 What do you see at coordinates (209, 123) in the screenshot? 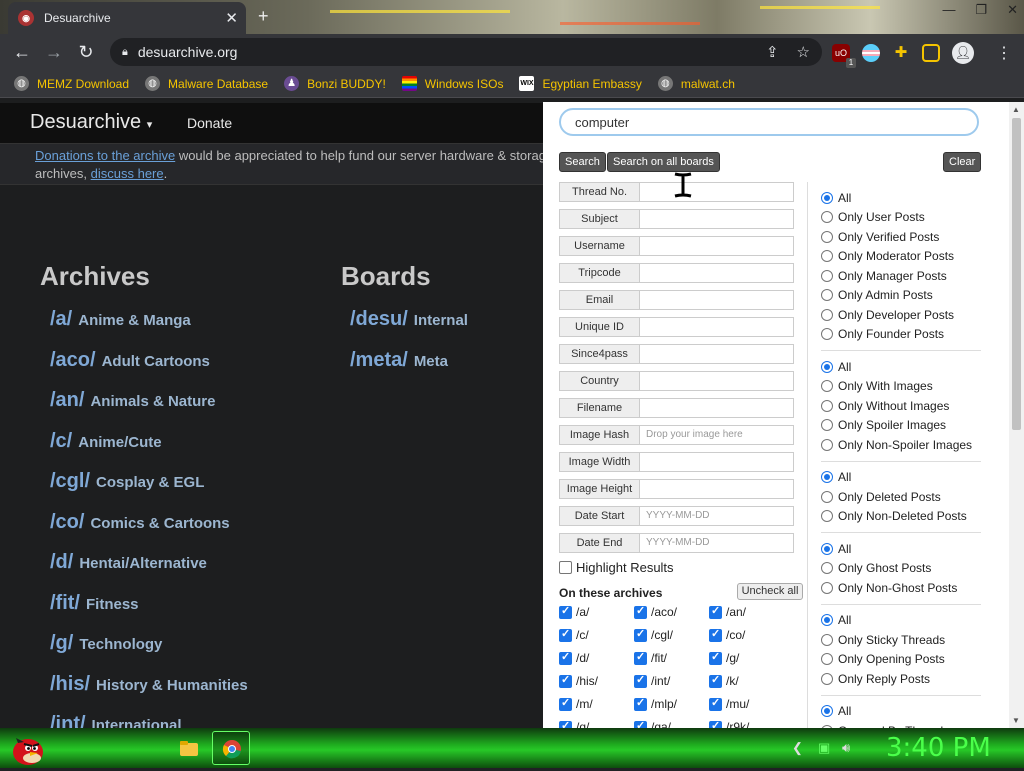
I see `donate-link: Donate` at bounding box center [209, 123].